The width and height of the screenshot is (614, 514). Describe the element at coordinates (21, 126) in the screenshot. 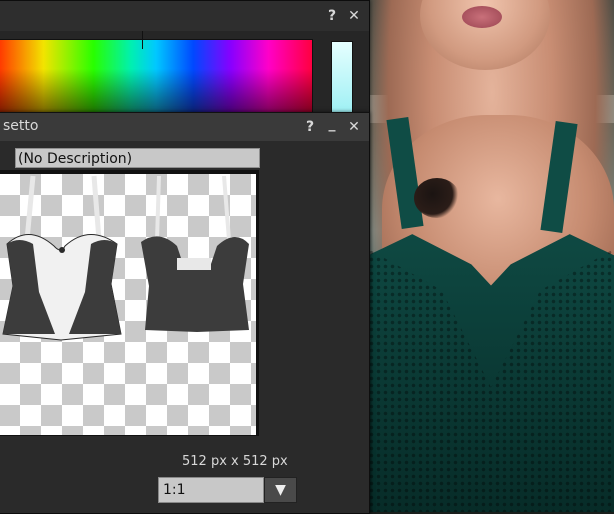

I see `window-title: setto` at that location.